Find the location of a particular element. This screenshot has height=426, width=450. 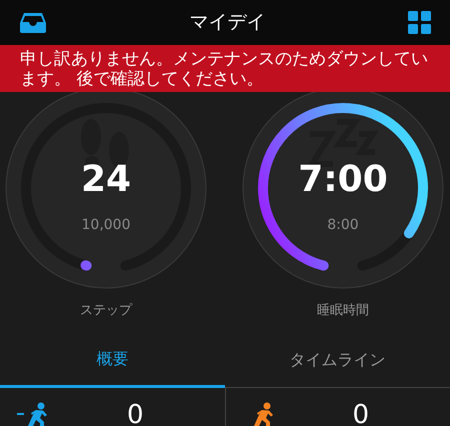

dial-goal: 8:00 is located at coordinates (343, 225).